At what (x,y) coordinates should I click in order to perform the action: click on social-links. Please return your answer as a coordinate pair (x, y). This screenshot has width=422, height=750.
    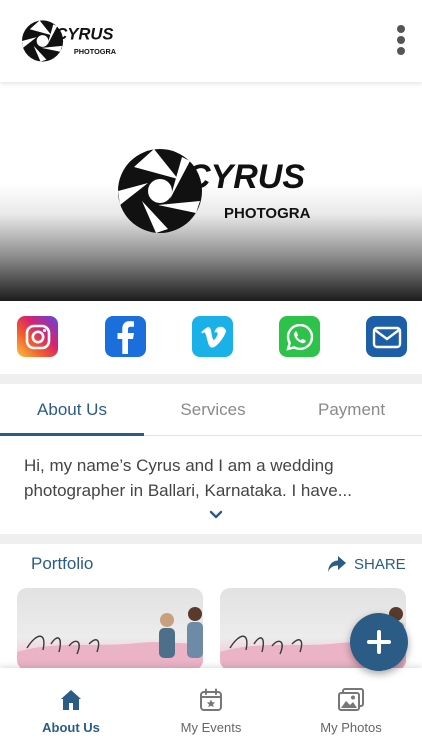
    Looking at the image, I should click on (211, 337).